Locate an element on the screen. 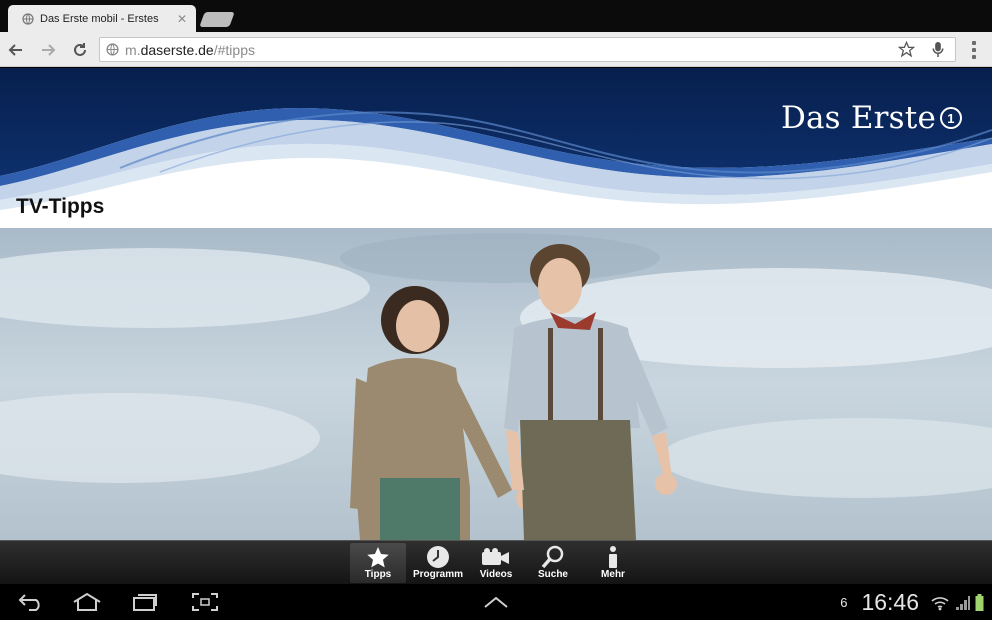 This screenshot has width=992, height=620. wifi-icon is located at coordinates (940, 603).